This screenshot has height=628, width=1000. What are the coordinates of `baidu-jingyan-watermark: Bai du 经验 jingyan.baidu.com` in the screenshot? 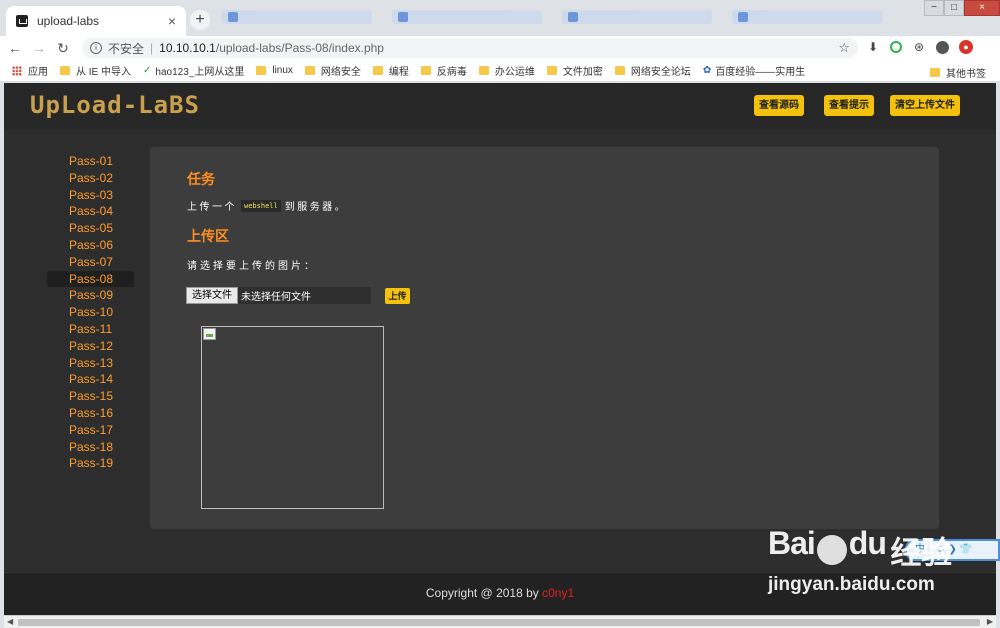 It's located at (860, 560).